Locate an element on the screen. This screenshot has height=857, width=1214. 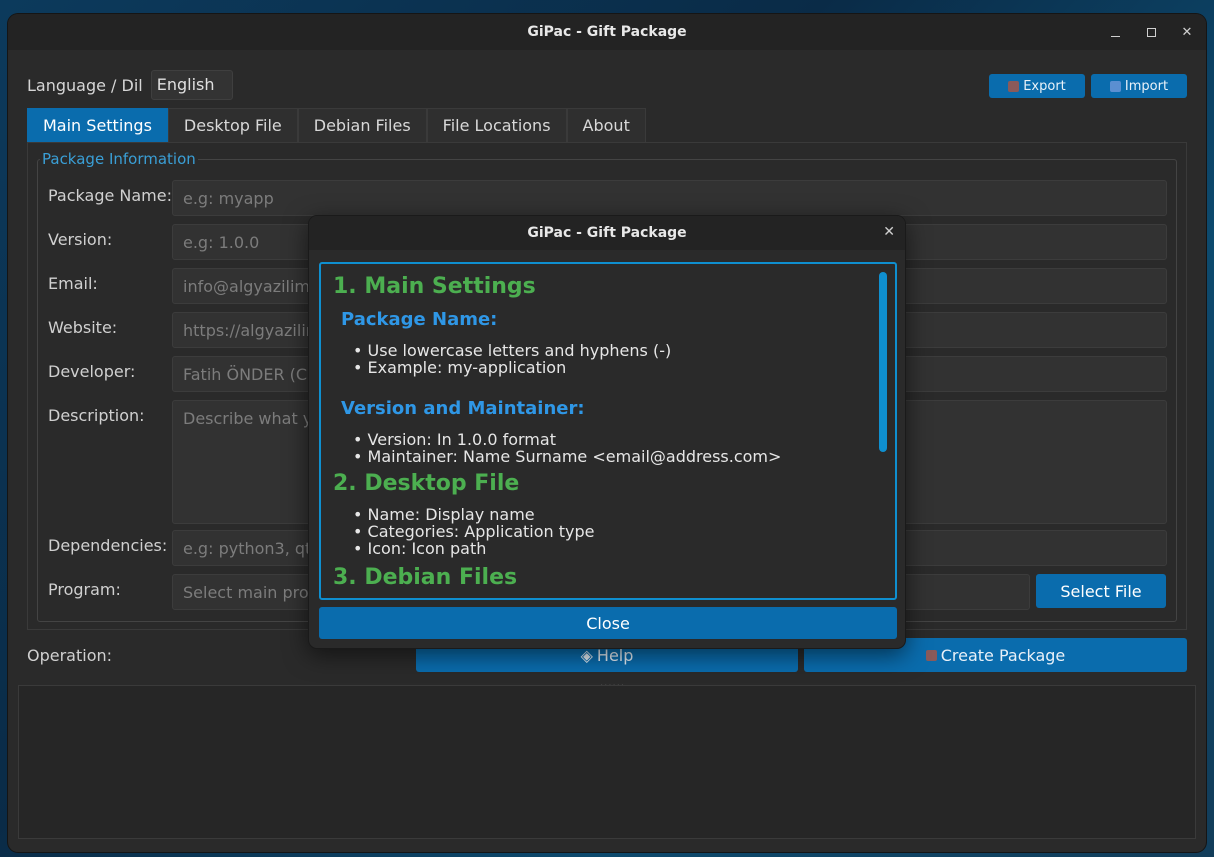
package-name-label: Package Name: is located at coordinates (110, 195).